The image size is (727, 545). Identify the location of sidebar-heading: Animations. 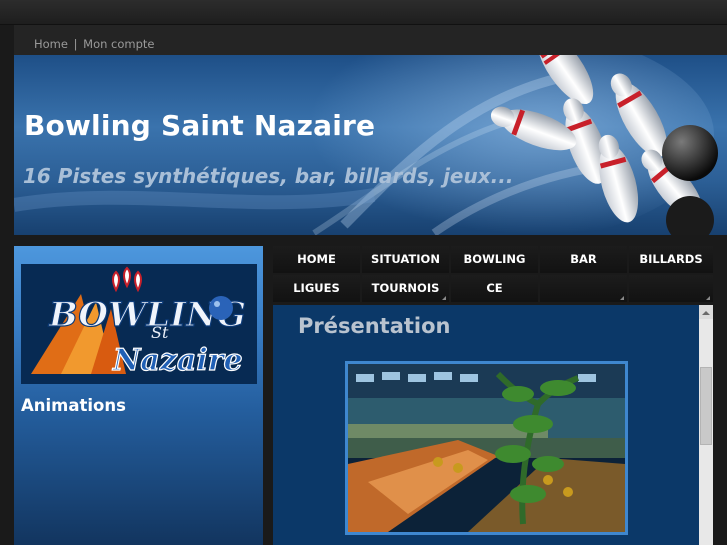
(73, 405).